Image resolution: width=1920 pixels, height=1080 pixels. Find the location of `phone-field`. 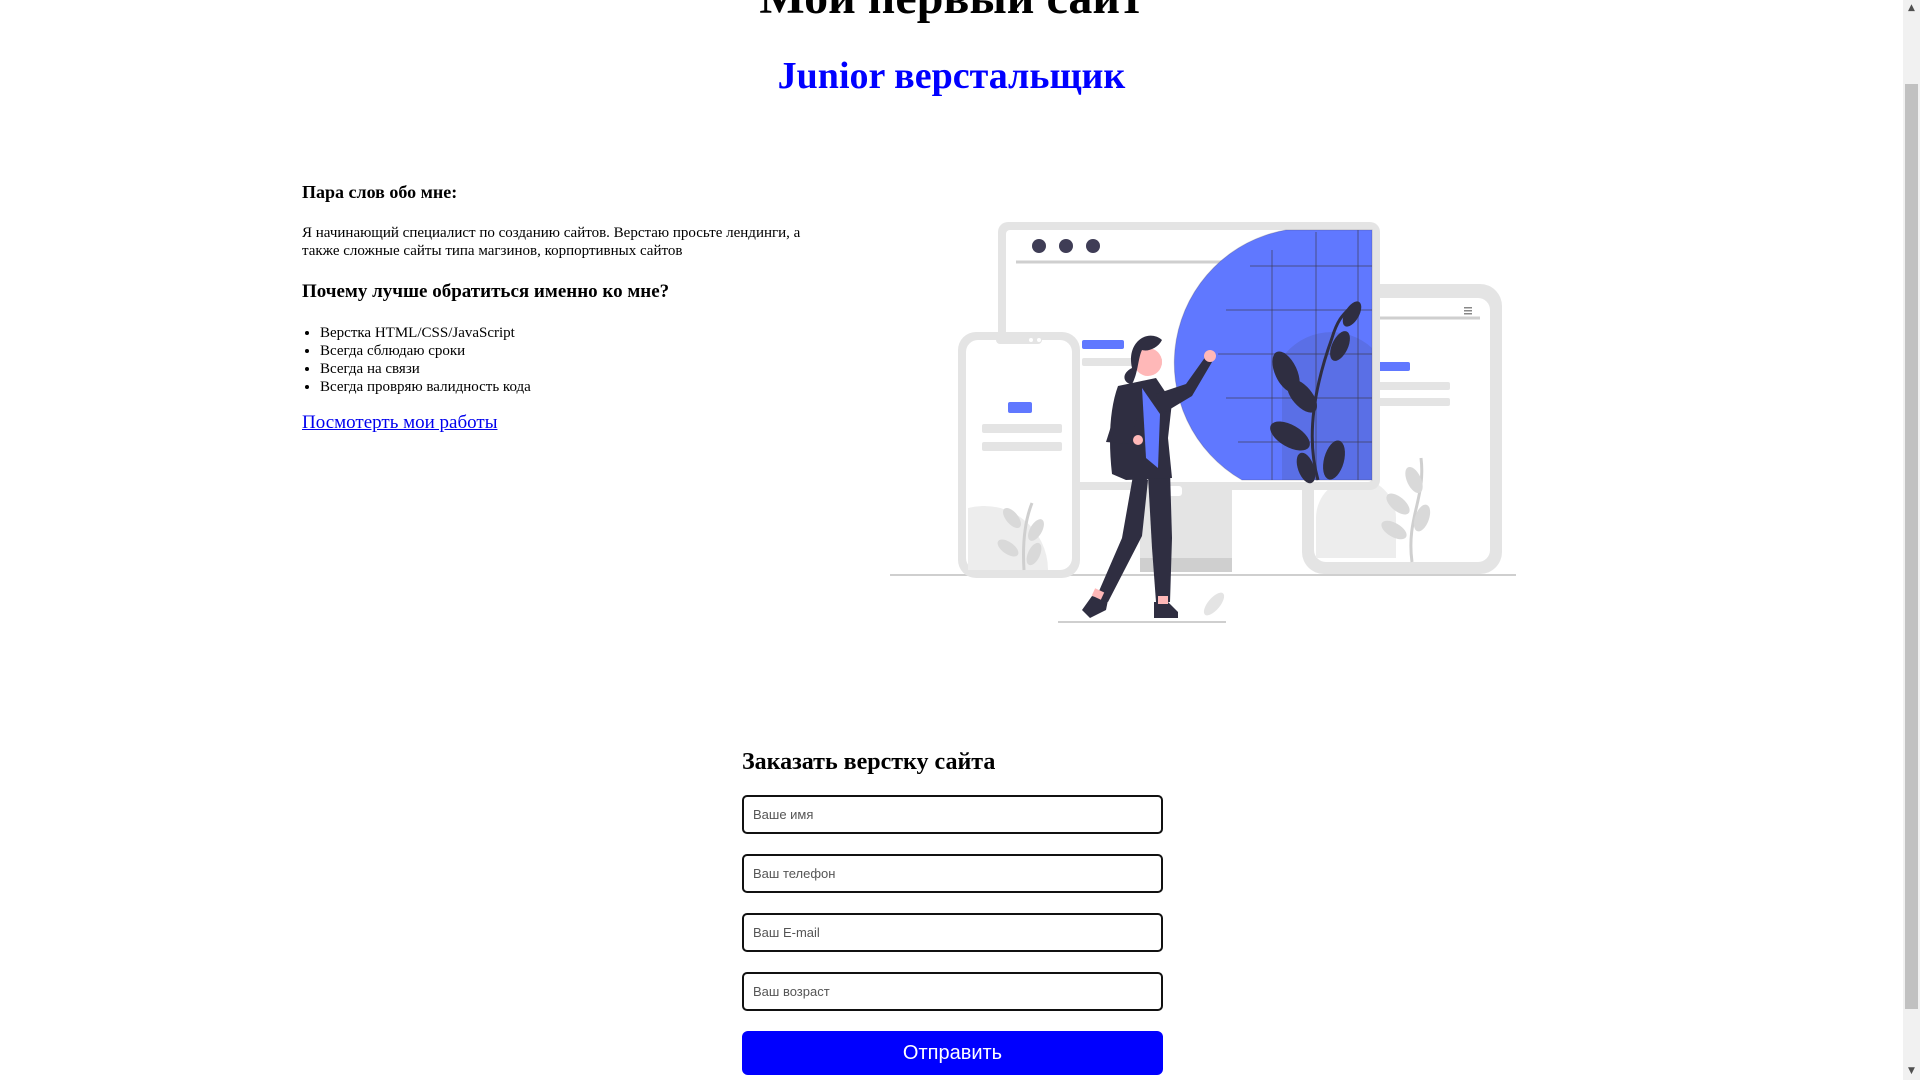

phone-field is located at coordinates (952, 873).